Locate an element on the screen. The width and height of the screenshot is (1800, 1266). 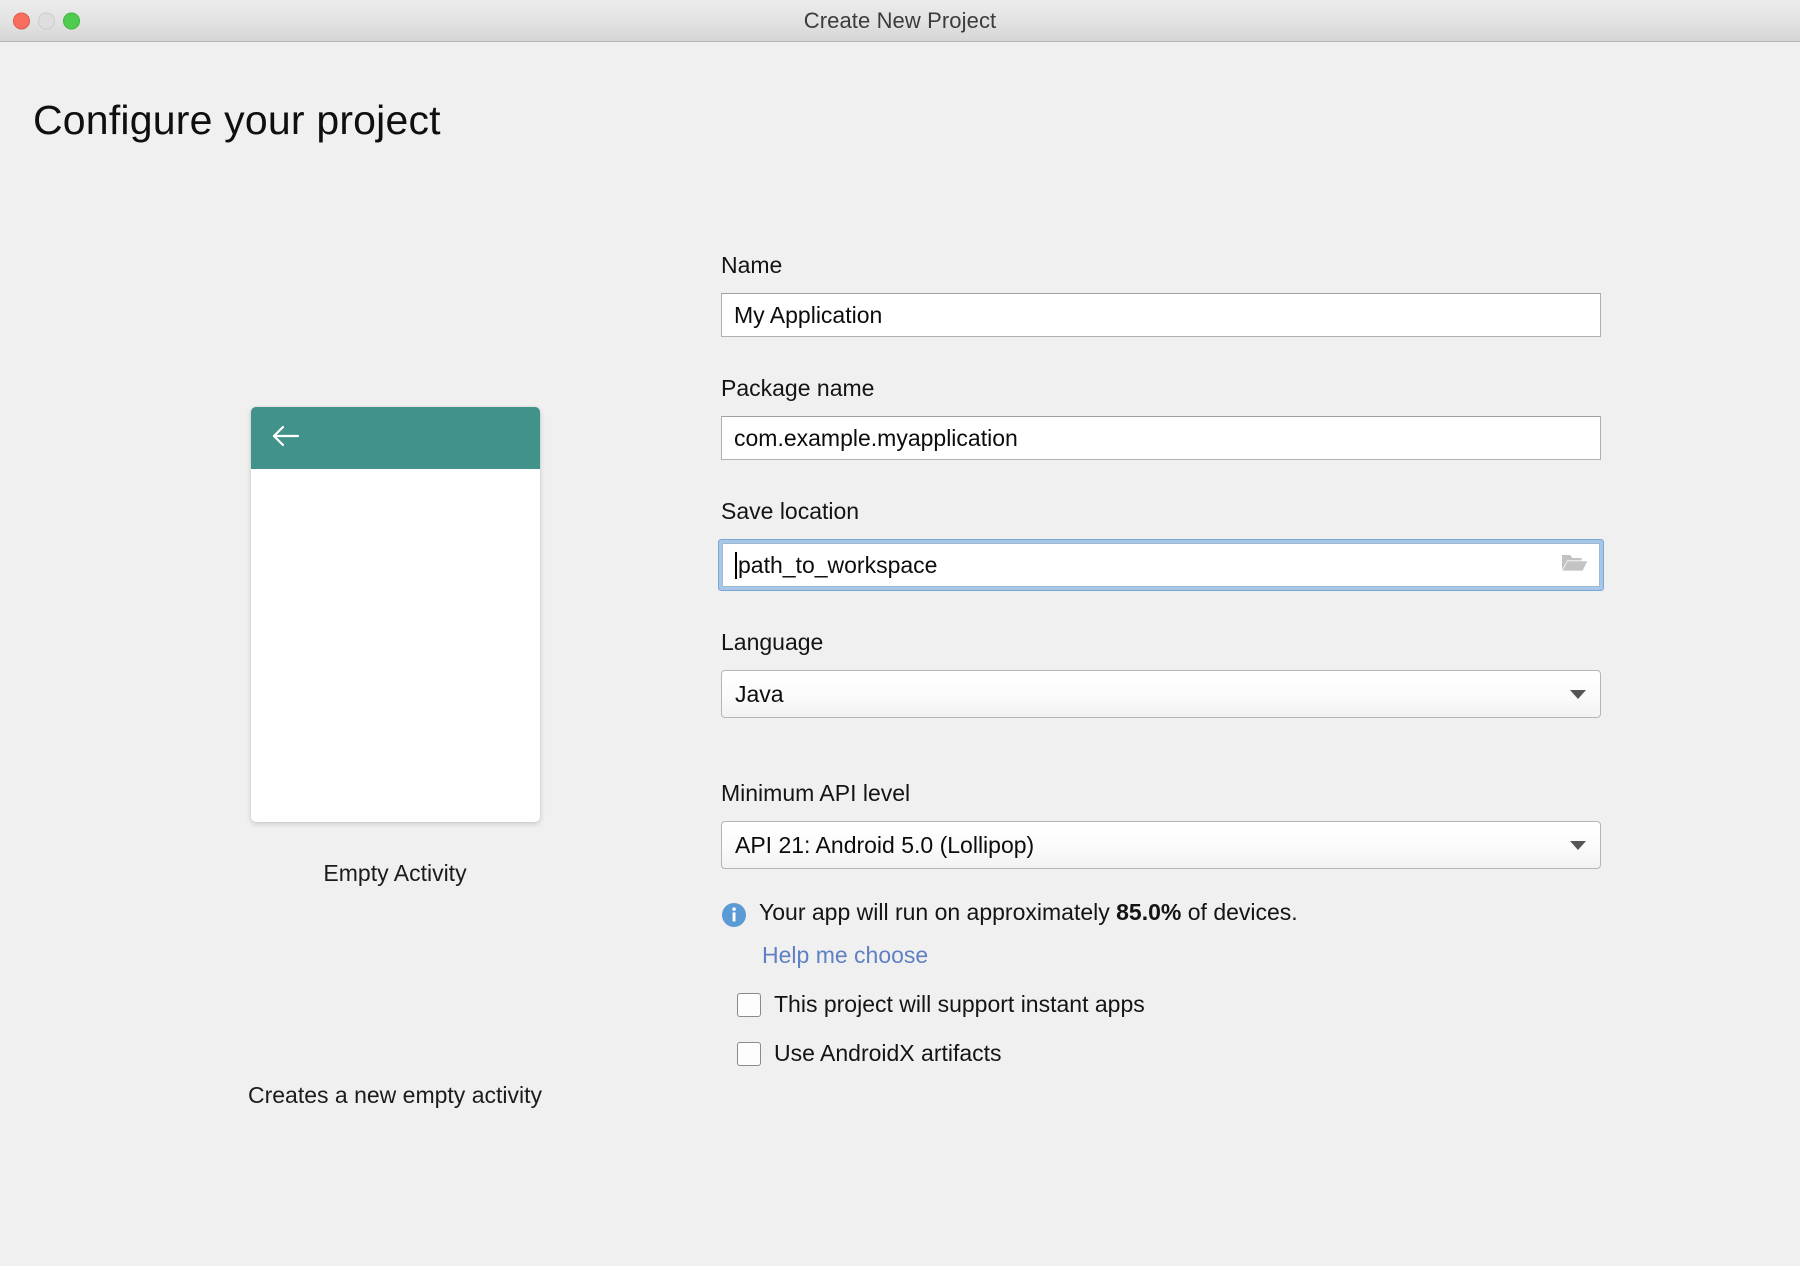
window-title: Create New Project is located at coordinates (900, 20).